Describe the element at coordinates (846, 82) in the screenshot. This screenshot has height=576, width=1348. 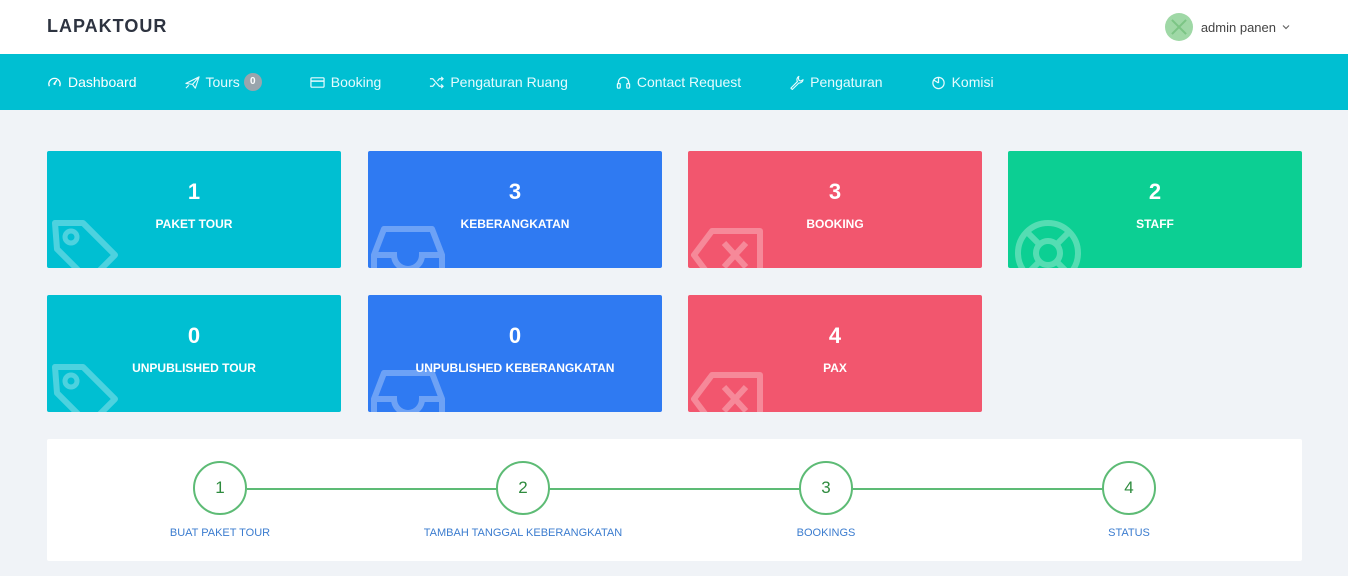
I see `nav-label: Pengaturan` at that location.